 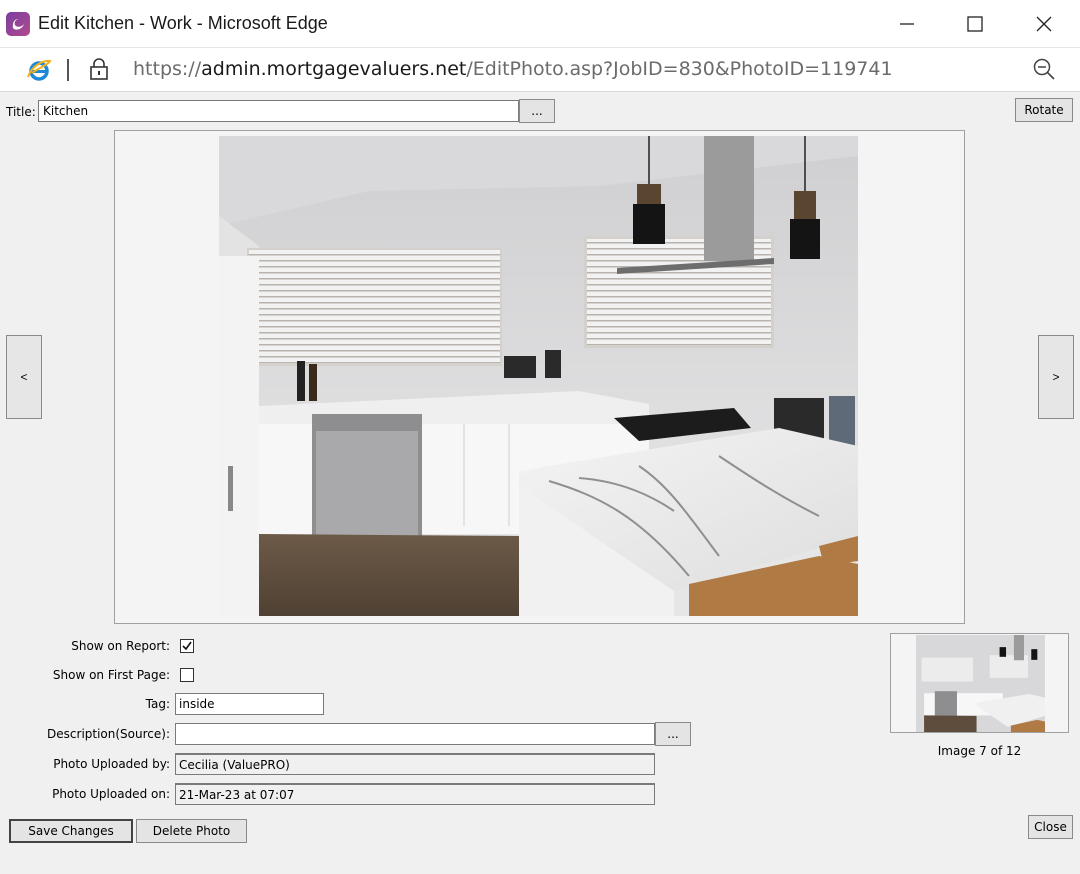 I want to click on close-icon, so click(x=1044, y=24).